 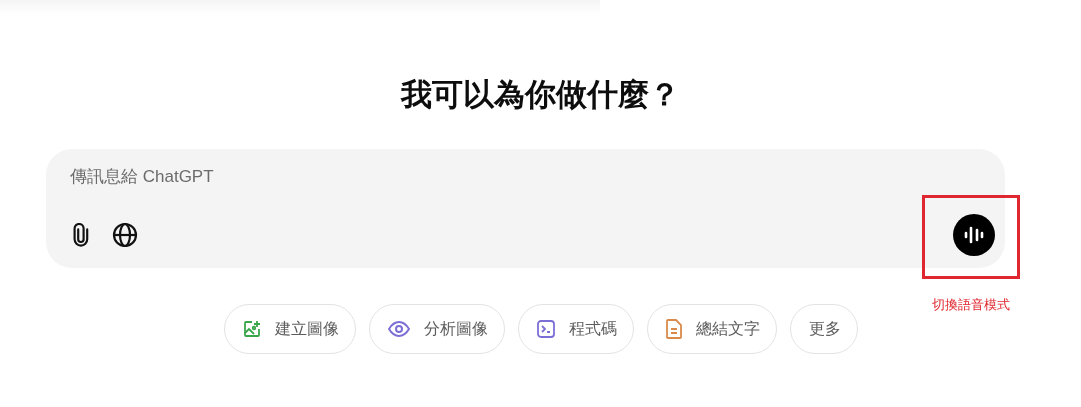 What do you see at coordinates (823, 329) in the screenshot?
I see `suggestion-chip: 更多` at bounding box center [823, 329].